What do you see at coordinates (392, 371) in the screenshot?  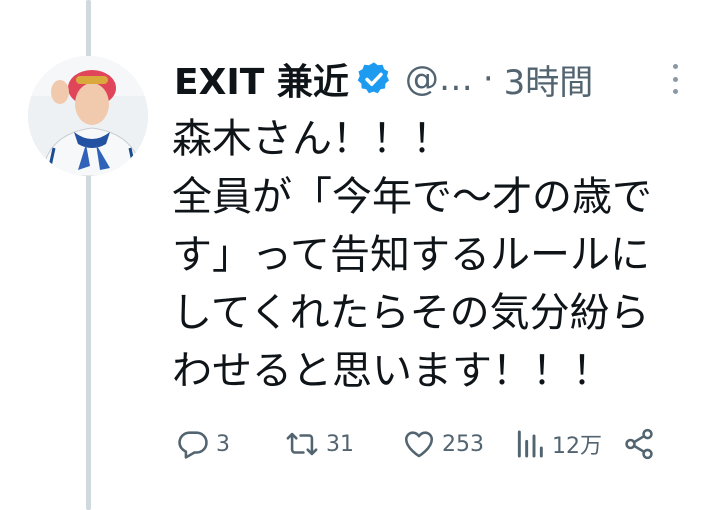 I see `tweet-text-line: わせると思います！！！` at bounding box center [392, 371].